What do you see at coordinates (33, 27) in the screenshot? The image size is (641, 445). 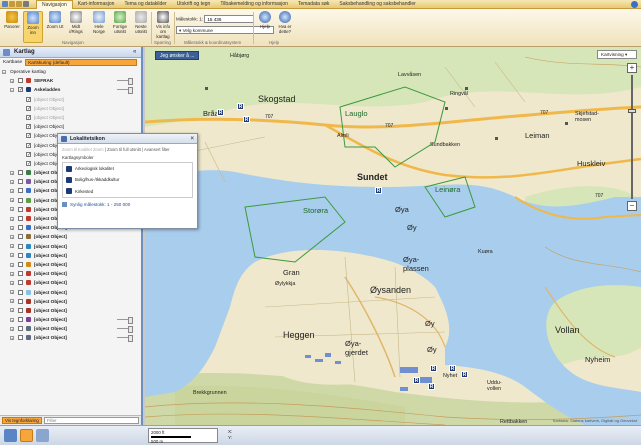 I see `zoom-in-button: Zoom inn` at bounding box center [33, 27].